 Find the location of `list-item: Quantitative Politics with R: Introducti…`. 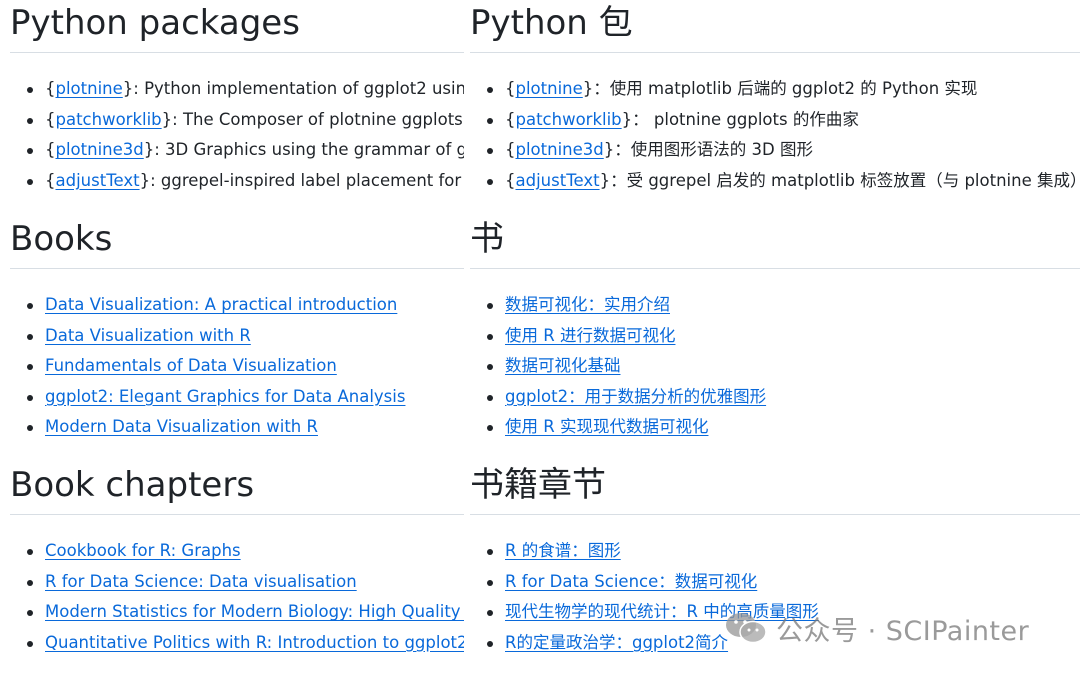

list-item: Quantitative Politics with R: Introducti… is located at coordinates (237, 643).